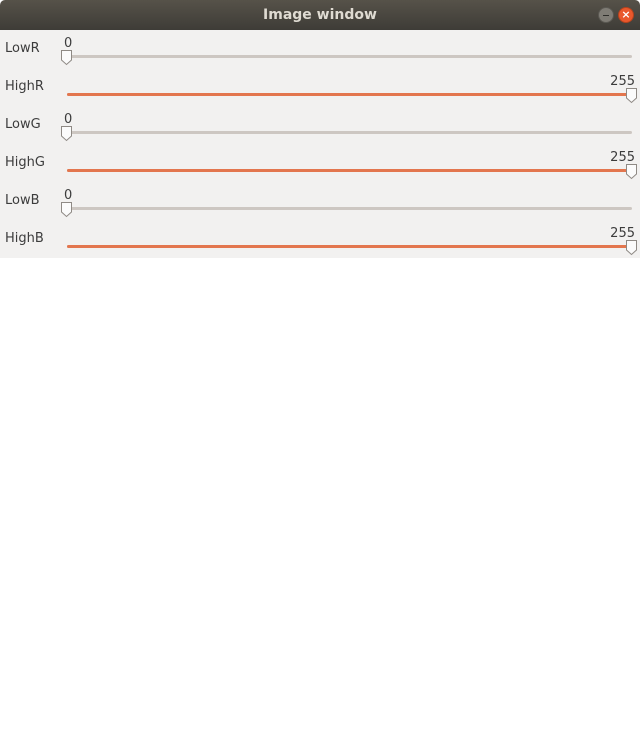 This screenshot has height=738, width=640. I want to click on slider-row-lowr: LowR 0, so click(320, 49).